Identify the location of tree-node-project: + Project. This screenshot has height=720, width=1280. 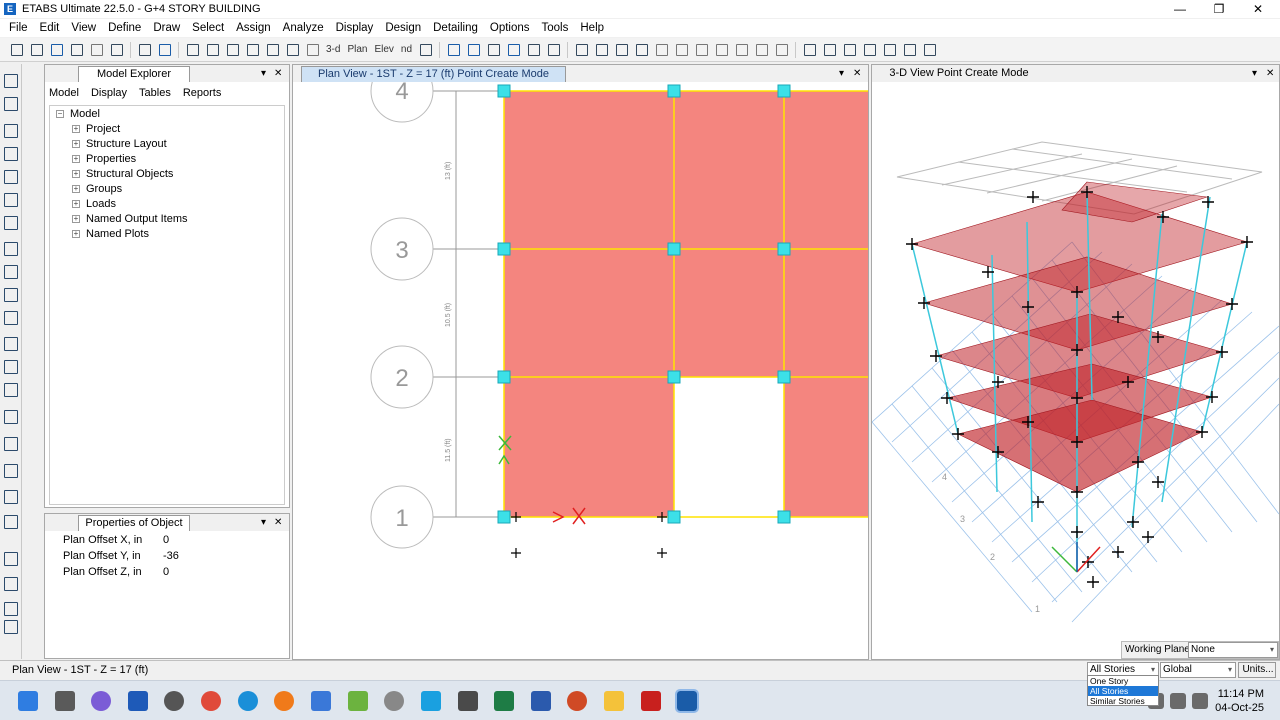
(96, 129).